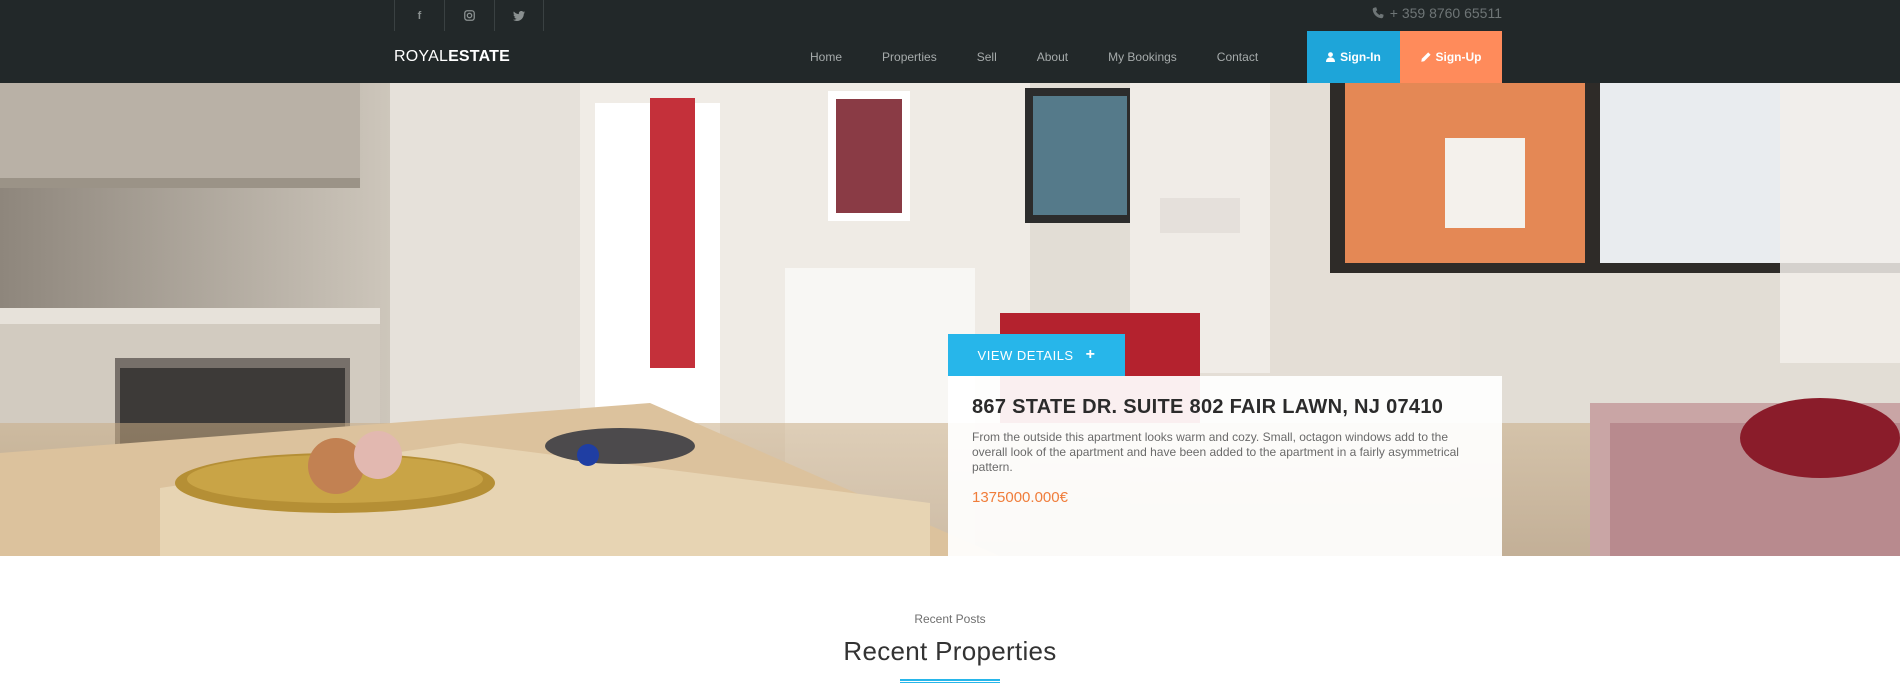 The image size is (1900, 700). What do you see at coordinates (1360, 57) in the screenshot?
I see `sign-in-label: Sign-In` at bounding box center [1360, 57].